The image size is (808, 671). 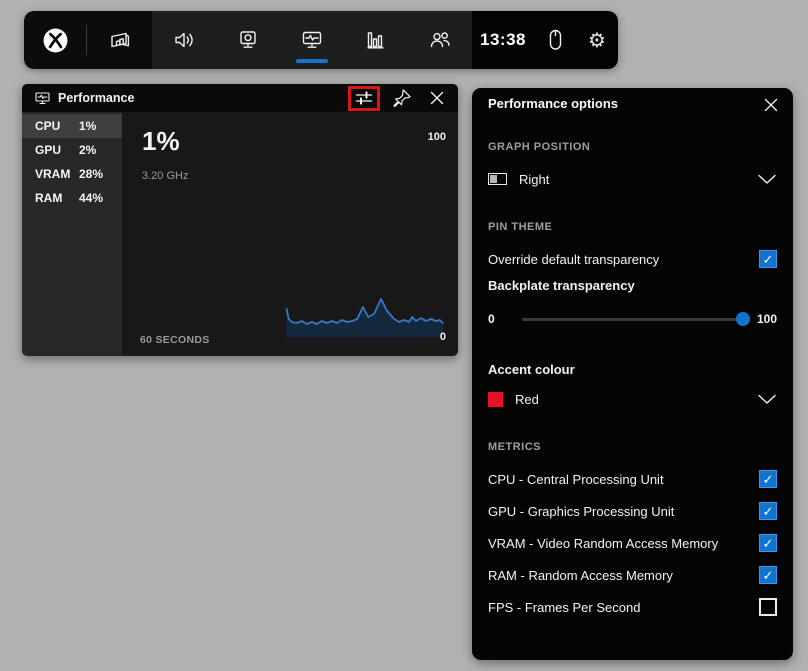 I want to click on performance-options-button, so click(x=364, y=98).